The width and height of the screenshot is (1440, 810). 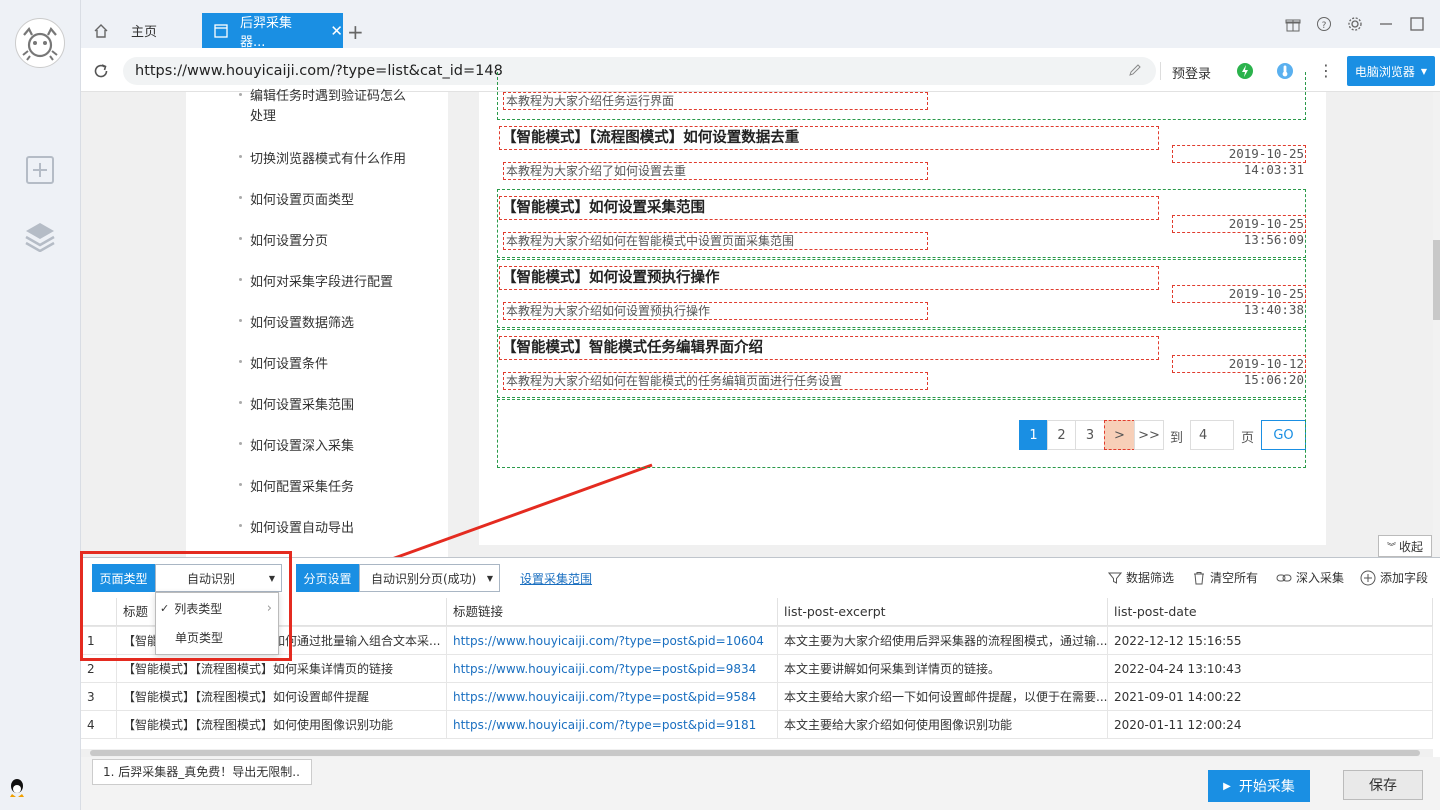 What do you see at coordinates (289, 239) in the screenshot?
I see `sidebar-item: 如何设置分页` at bounding box center [289, 239].